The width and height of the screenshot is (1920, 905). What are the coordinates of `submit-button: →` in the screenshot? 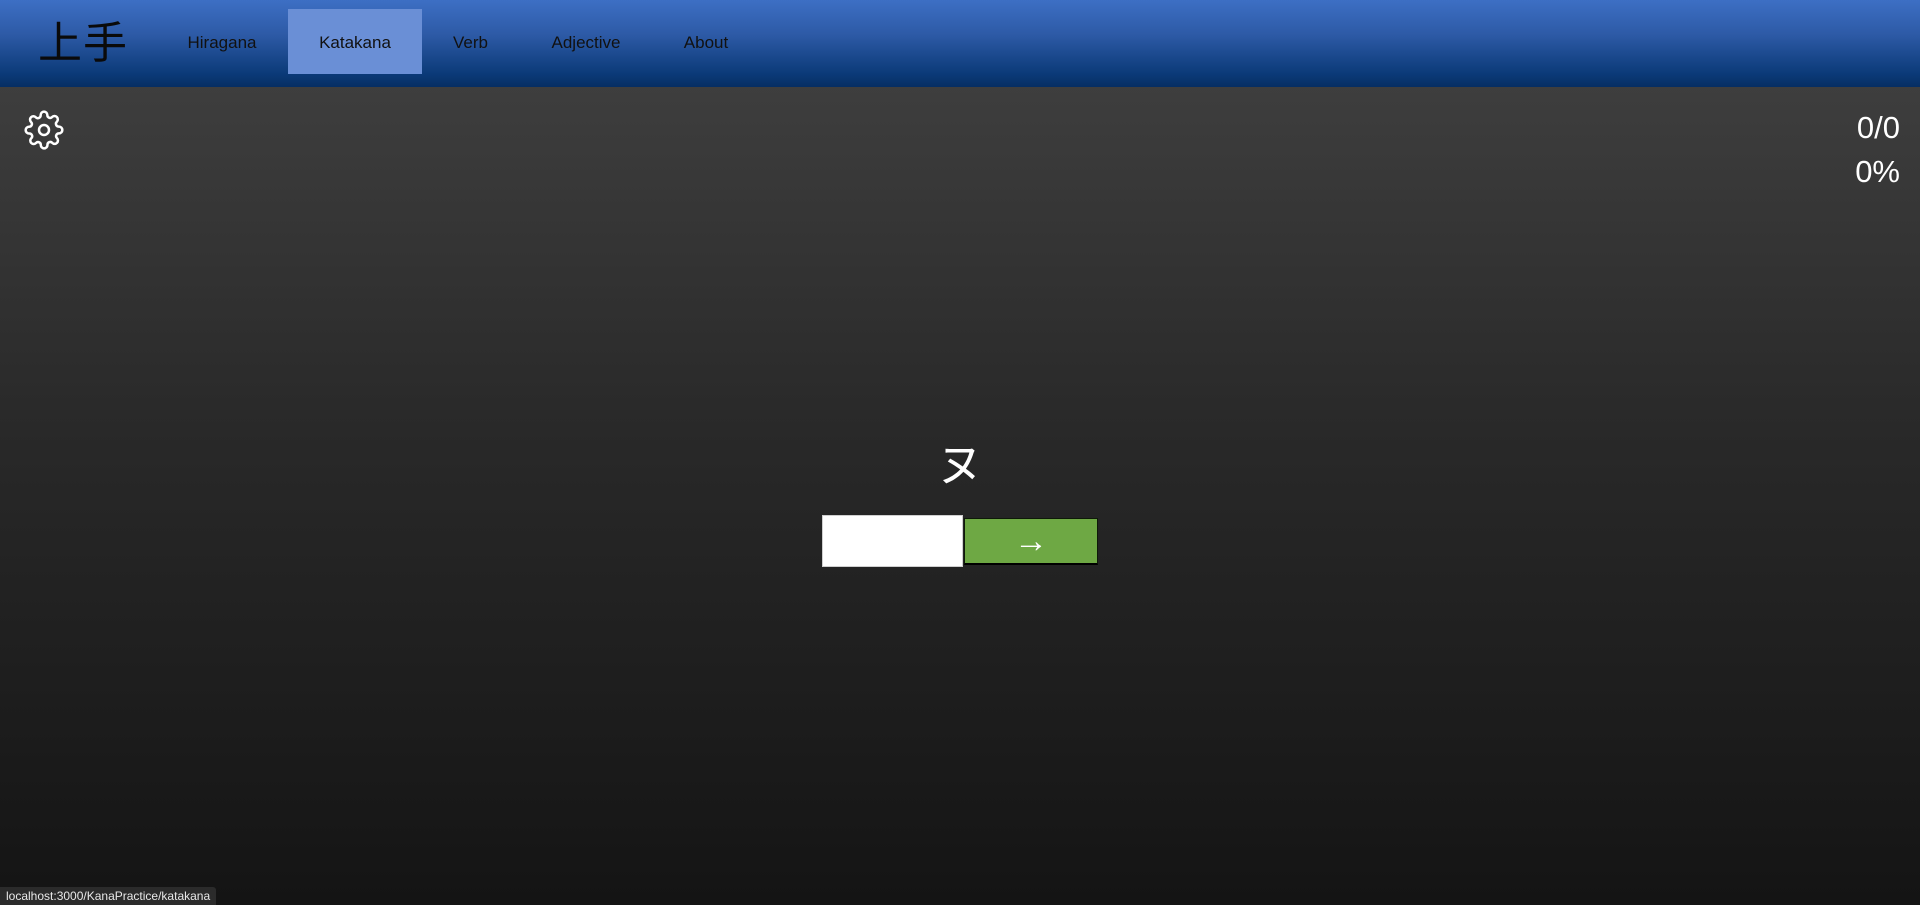 It's located at (1031, 541).